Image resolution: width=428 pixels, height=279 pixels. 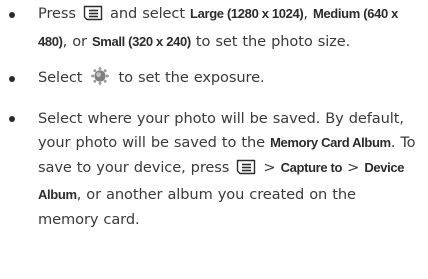 I want to click on text-or: , or, so click(x=74, y=41).